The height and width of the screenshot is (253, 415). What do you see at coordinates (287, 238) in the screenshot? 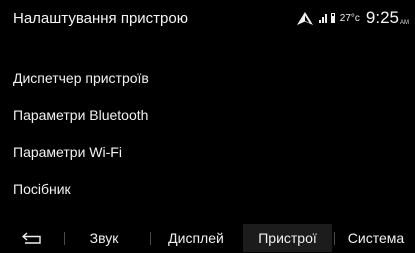
I see `tab-devices: Пристрої` at bounding box center [287, 238].